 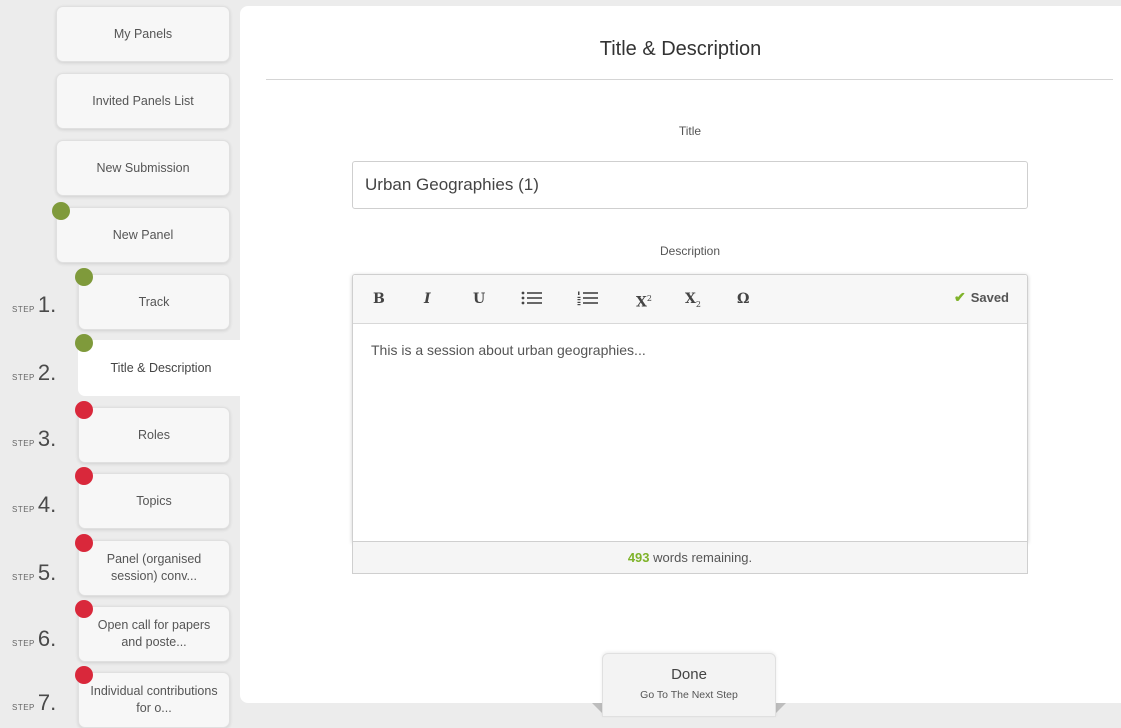 I want to click on step-2-label: STEP 2., so click(x=34, y=372).